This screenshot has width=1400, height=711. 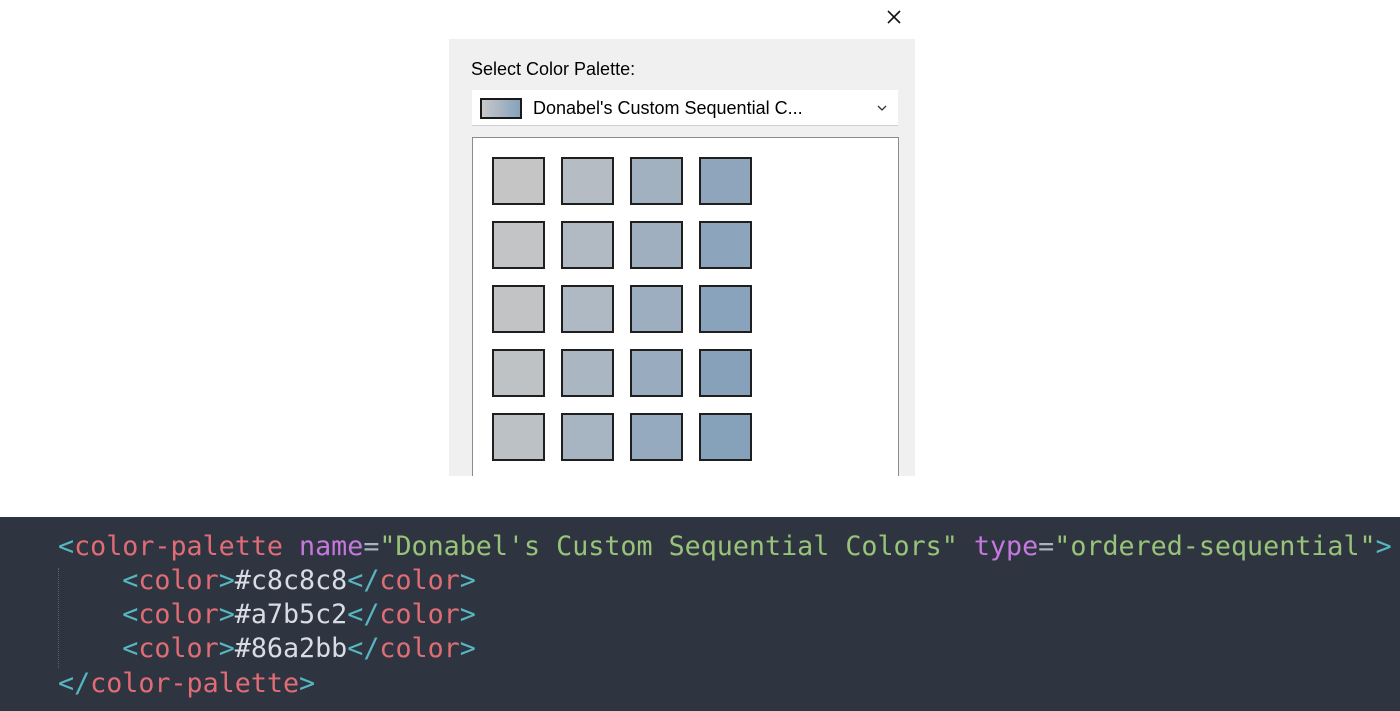 I want to click on close-tag-name: color-palette, so click(x=195, y=683).